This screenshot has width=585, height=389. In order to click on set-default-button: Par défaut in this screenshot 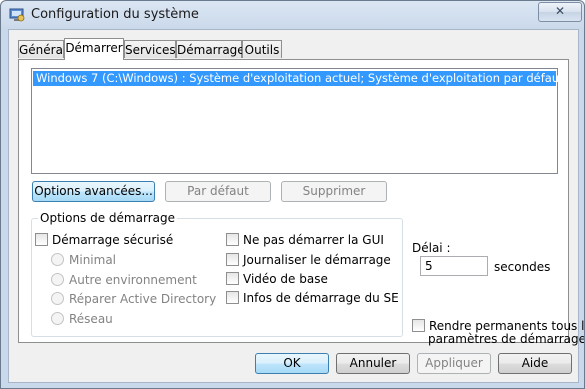, I will do `click(218, 191)`.